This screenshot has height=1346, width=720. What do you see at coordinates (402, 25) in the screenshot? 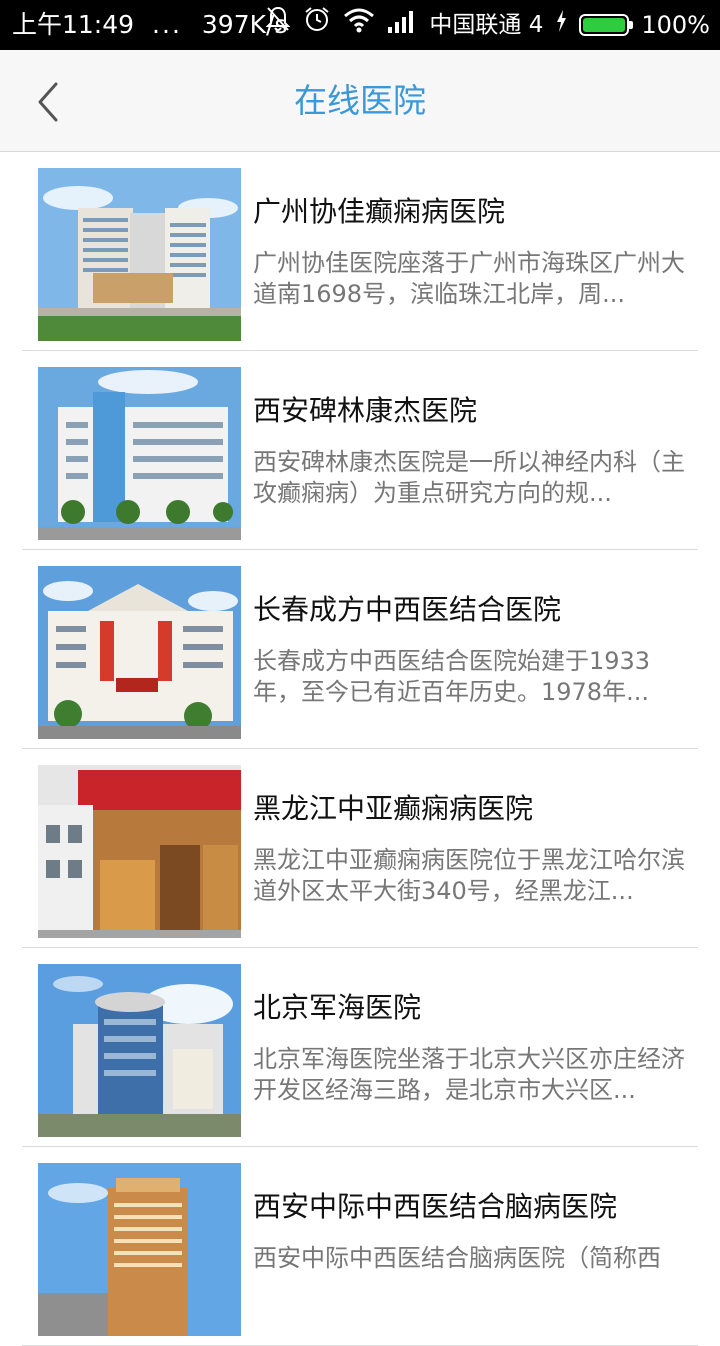
I see `signal-icon` at bounding box center [402, 25].